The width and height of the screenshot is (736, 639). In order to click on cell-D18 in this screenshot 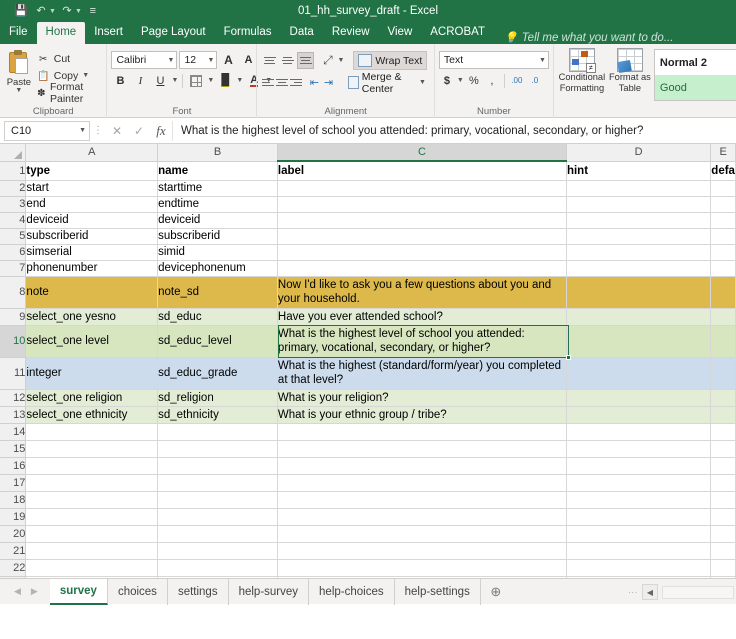, I will do `click(639, 500)`.